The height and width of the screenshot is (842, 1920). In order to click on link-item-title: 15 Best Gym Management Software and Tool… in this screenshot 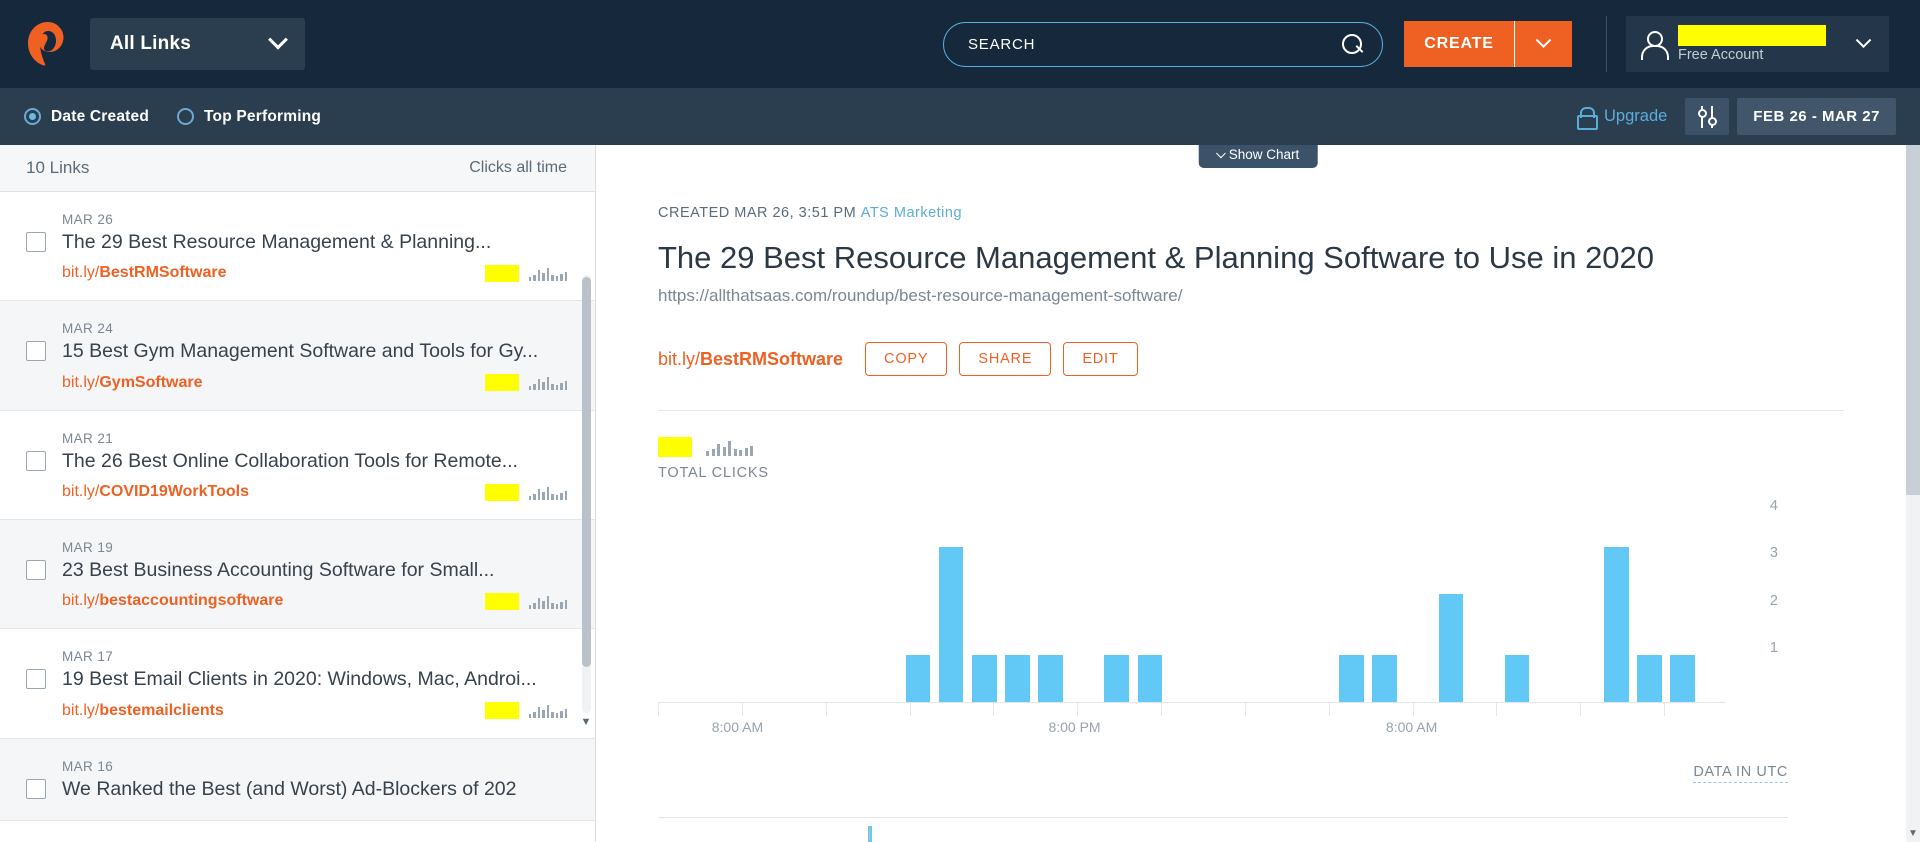, I will do `click(314, 351)`.